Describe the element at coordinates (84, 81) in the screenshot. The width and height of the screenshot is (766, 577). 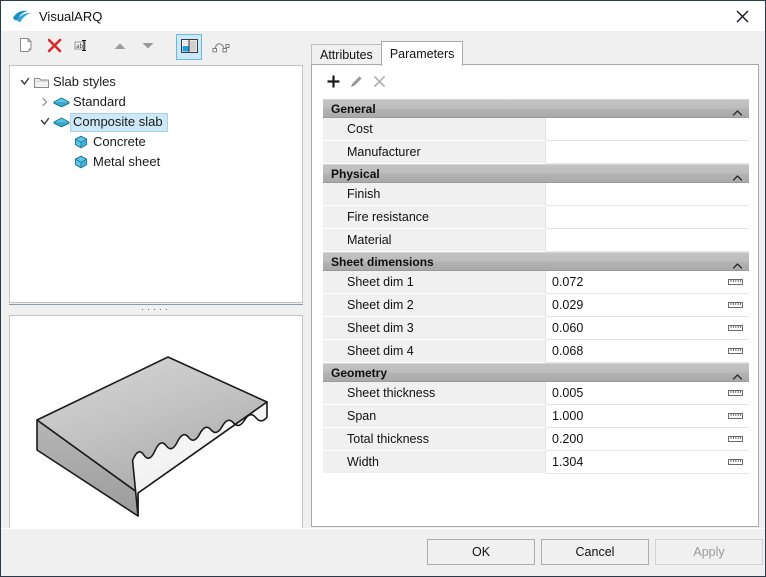
I see `tree-item-label: Slab styles` at that location.